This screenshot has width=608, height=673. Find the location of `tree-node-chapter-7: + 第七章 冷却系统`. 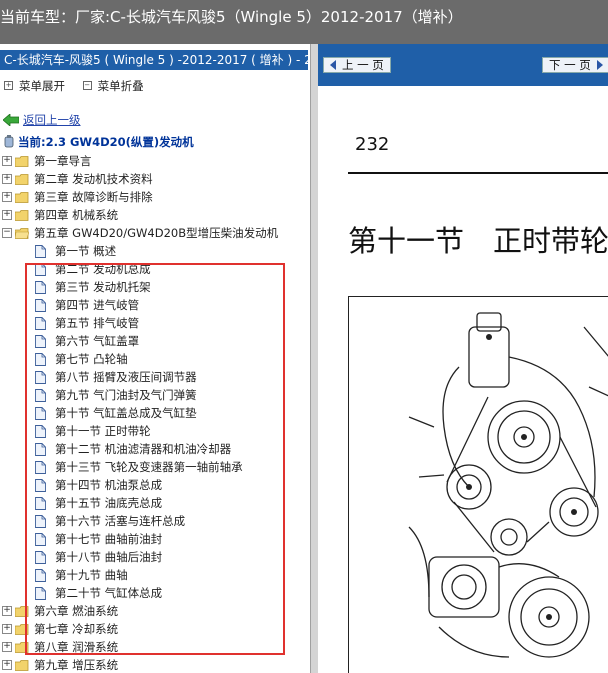

tree-node-chapter-7: + 第七章 冷却系统 is located at coordinates (154, 629).